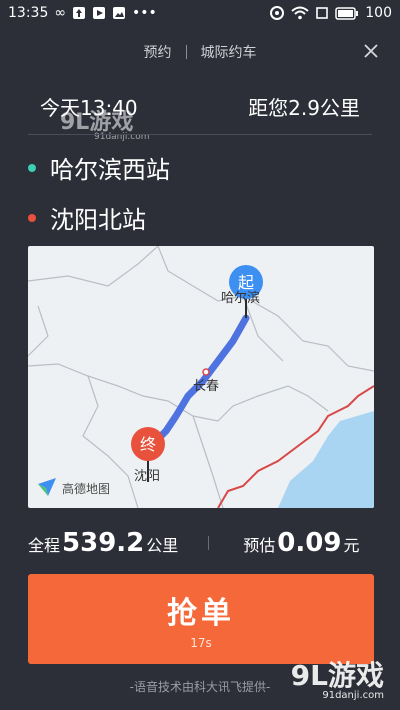 Image resolution: width=400 pixels, height=710 pixels. What do you see at coordinates (351, 545) in the screenshot?
I see `estimate-unit: 元` at bounding box center [351, 545].